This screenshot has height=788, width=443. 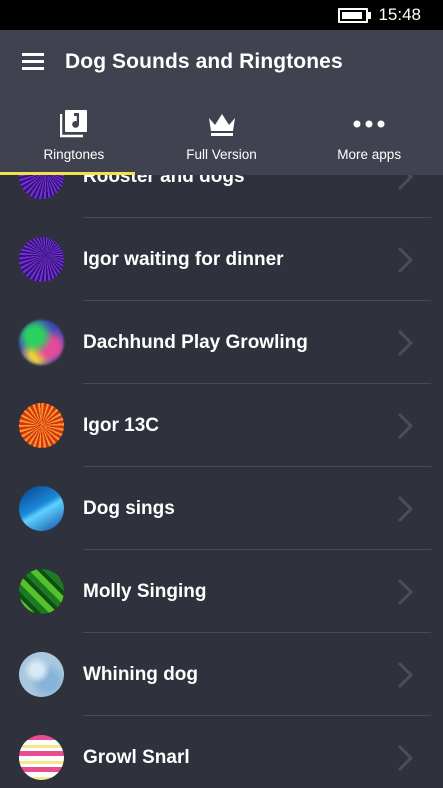 I want to click on tab-full-version: Full Version, so click(x=222, y=140).